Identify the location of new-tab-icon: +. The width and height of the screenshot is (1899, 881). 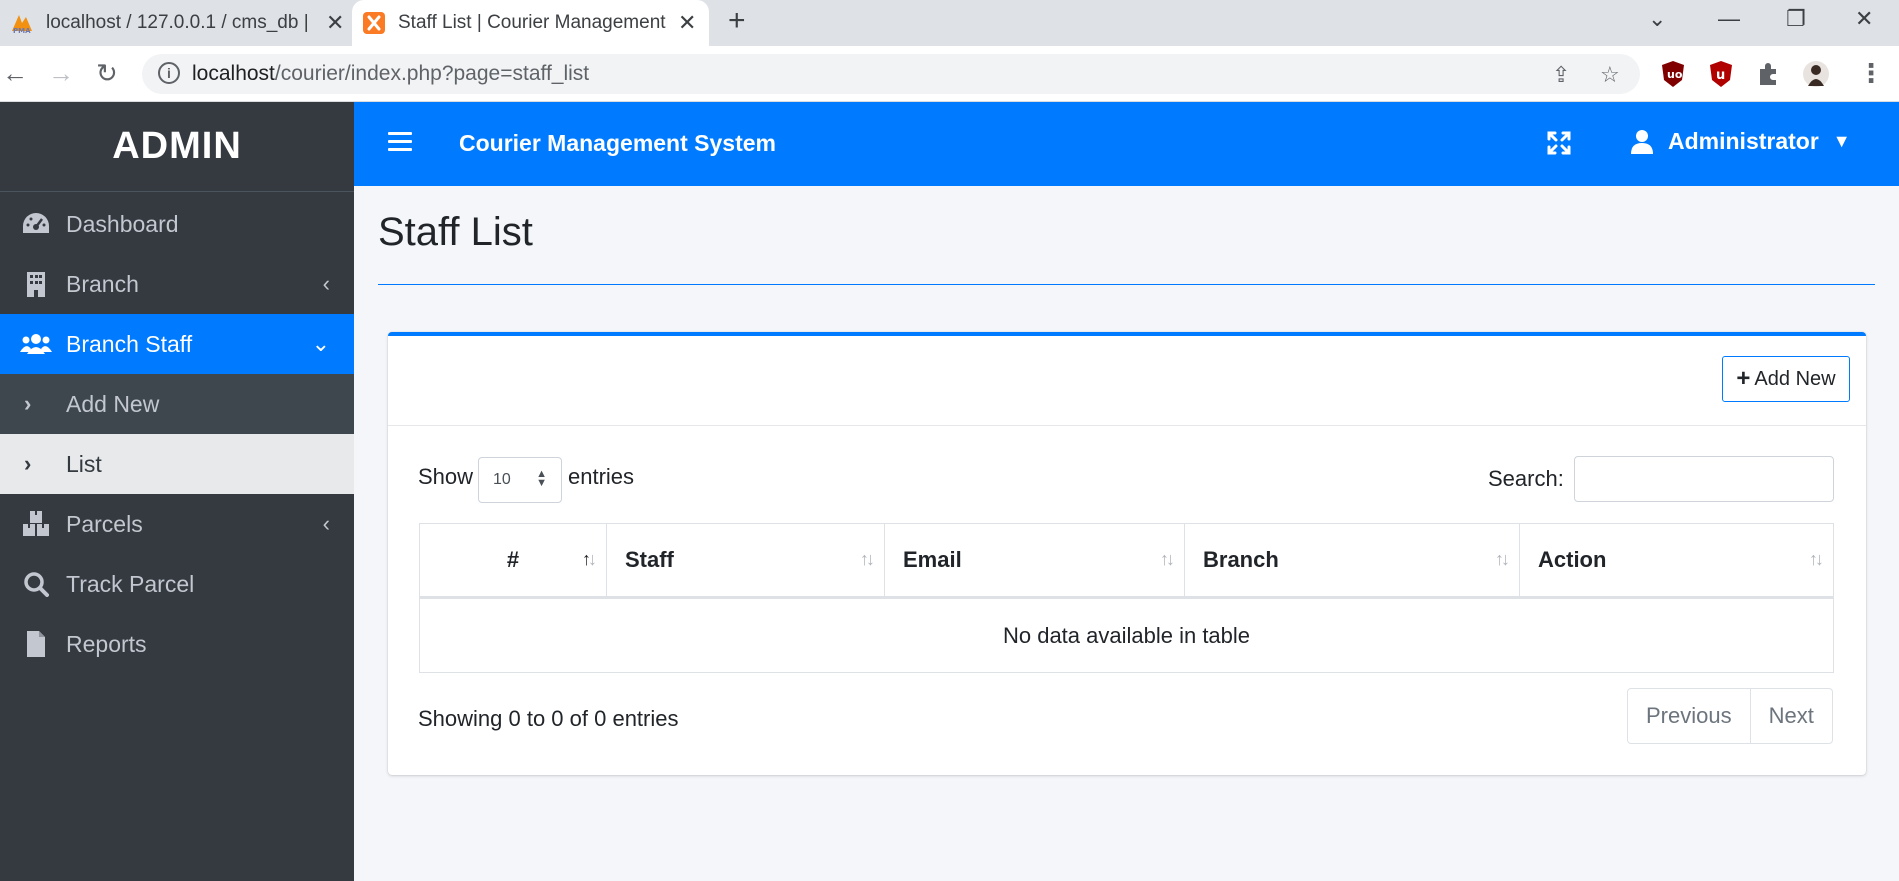
(737, 21).